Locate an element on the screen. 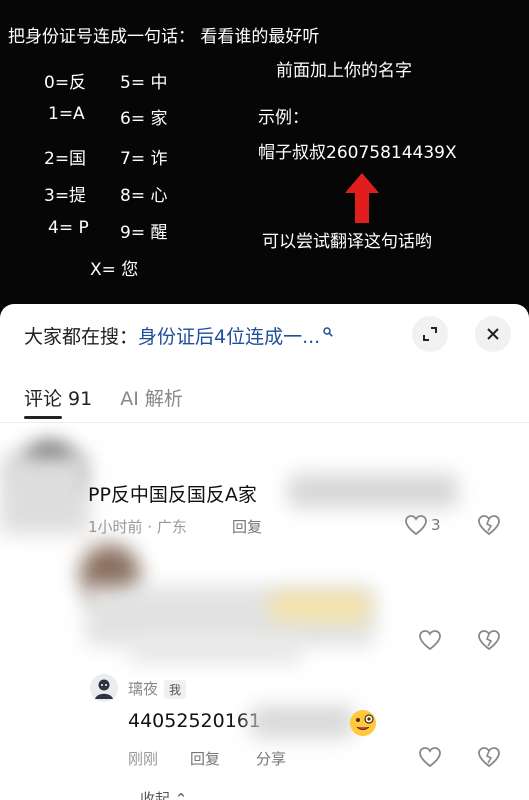 Image resolution: width=529 pixels, height=800 pixels. mapping-1: 1=A is located at coordinates (66, 114).